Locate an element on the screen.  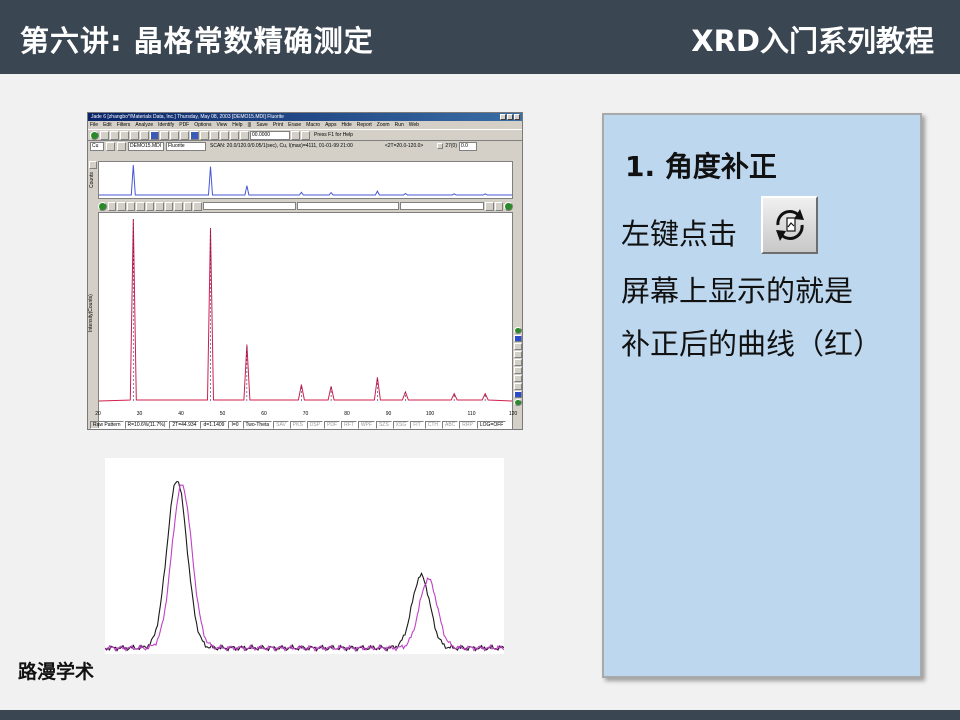
plot-combo-a is located at coordinates (249, 206).